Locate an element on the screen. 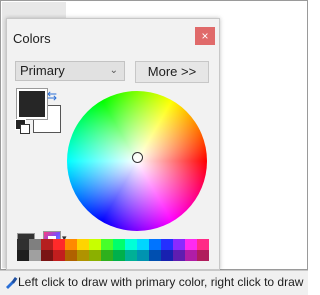 Image resolution: width=320 pixels, height=295 pixels. color-mode-select: Primary ⌄ is located at coordinates (70, 71).